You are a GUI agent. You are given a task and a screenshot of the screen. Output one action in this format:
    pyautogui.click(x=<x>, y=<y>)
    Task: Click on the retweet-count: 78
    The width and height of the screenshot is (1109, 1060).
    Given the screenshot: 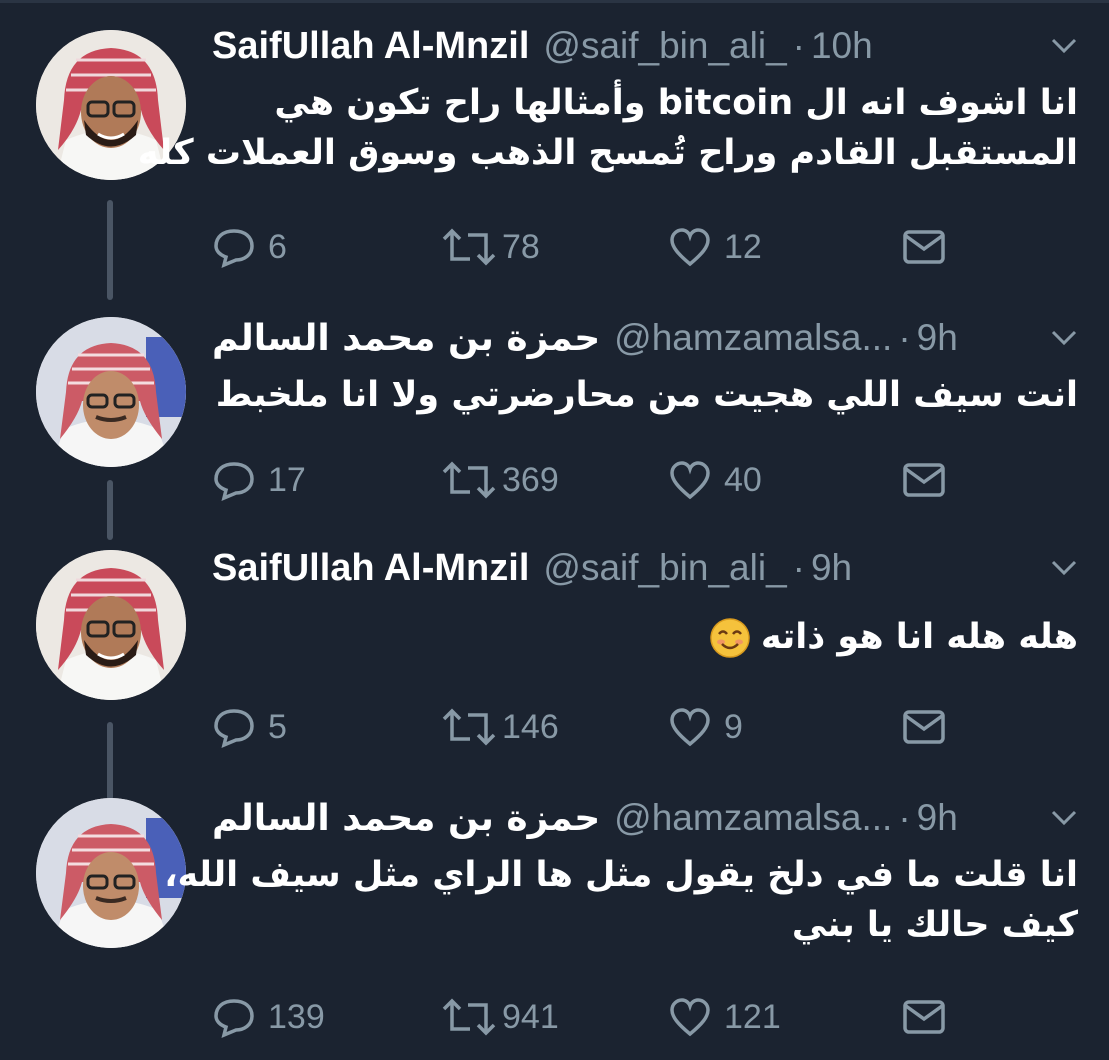 What is the action you would take?
    pyautogui.click(x=521, y=246)
    